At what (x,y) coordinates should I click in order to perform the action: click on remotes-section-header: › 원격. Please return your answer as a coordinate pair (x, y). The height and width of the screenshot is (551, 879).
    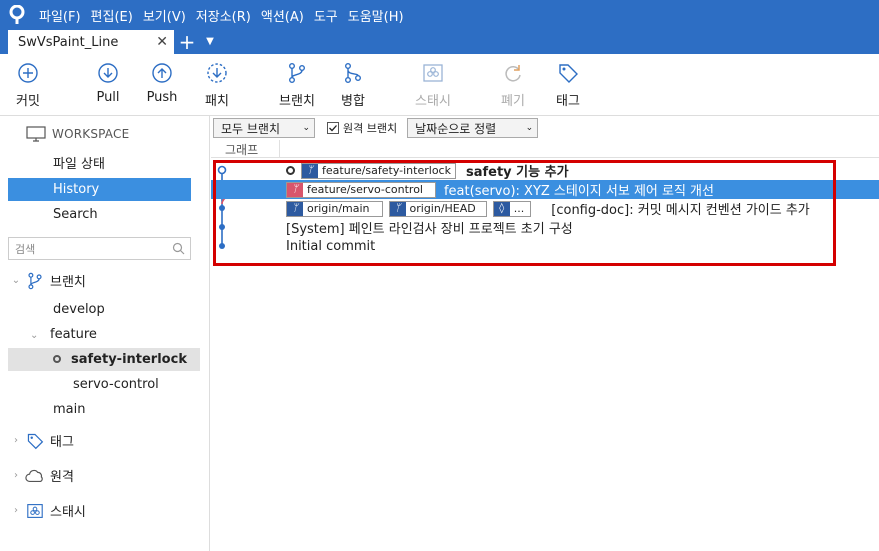
    Looking at the image, I should click on (41, 475).